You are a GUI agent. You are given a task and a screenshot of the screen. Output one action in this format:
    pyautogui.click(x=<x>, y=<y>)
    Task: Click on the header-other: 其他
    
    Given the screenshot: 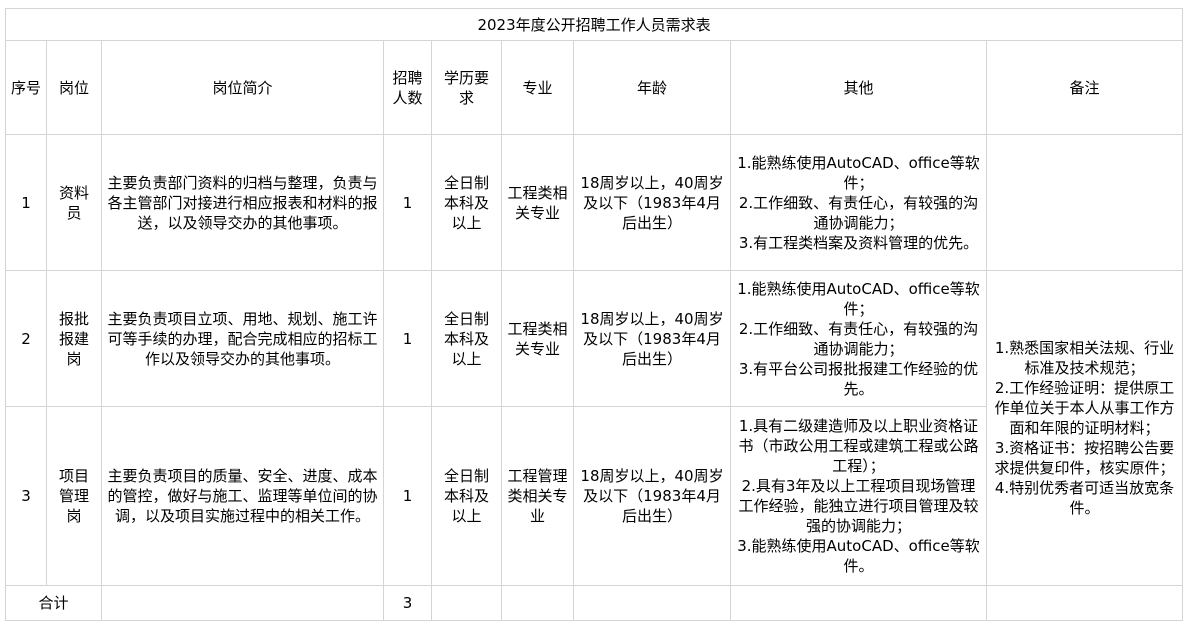 What is the action you would take?
    pyautogui.click(x=858, y=87)
    